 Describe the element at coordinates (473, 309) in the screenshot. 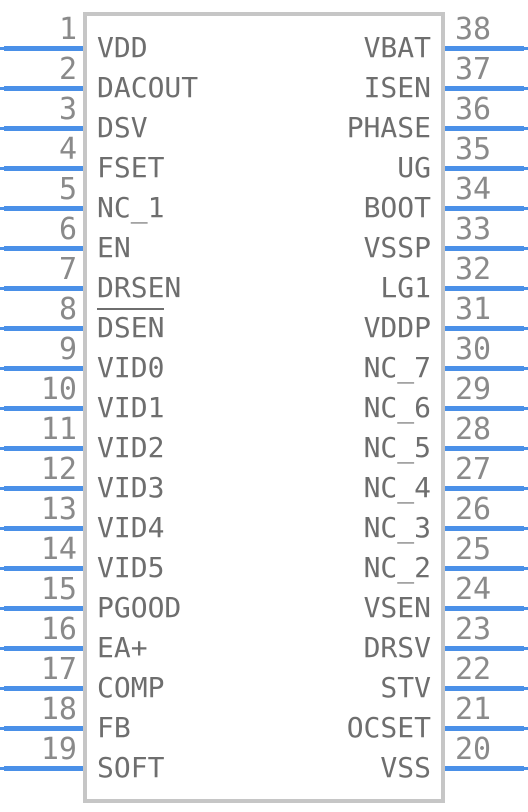

I see `pin-number-31: 31` at that location.